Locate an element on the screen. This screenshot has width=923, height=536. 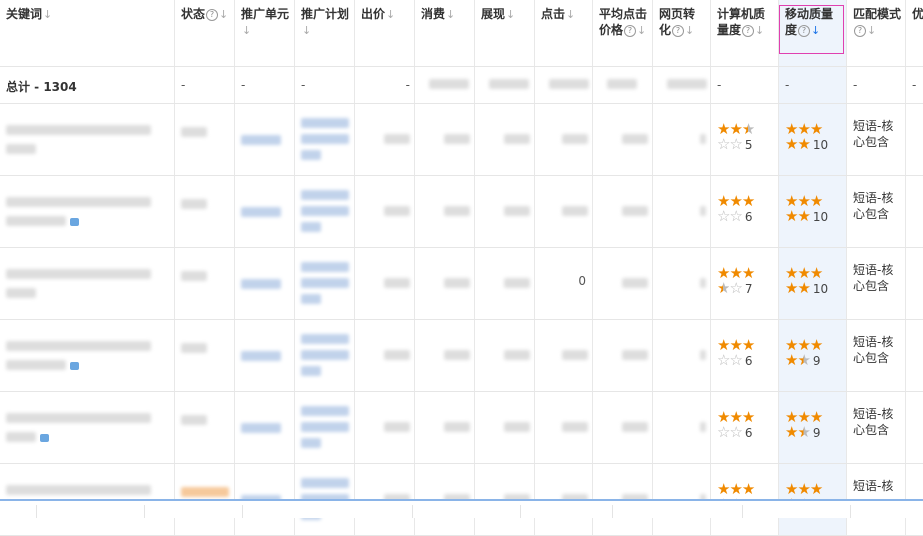
header-click: 点击↓ is located at coordinates (564, 33).